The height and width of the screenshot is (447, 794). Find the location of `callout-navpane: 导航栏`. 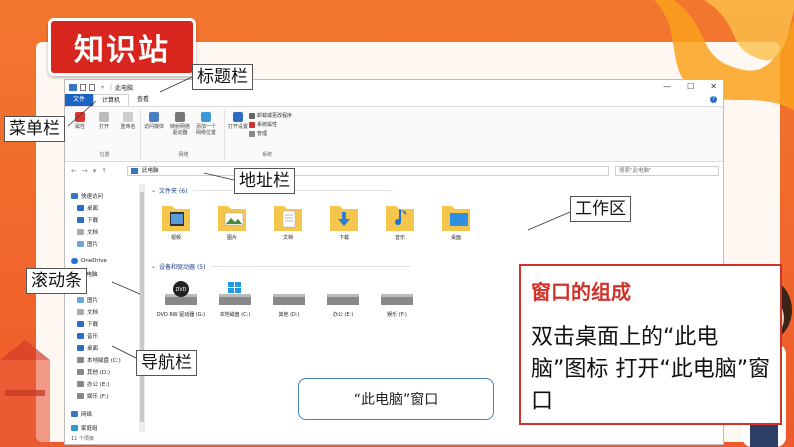

callout-navpane: 导航栏 is located at coordinates (166, 363).